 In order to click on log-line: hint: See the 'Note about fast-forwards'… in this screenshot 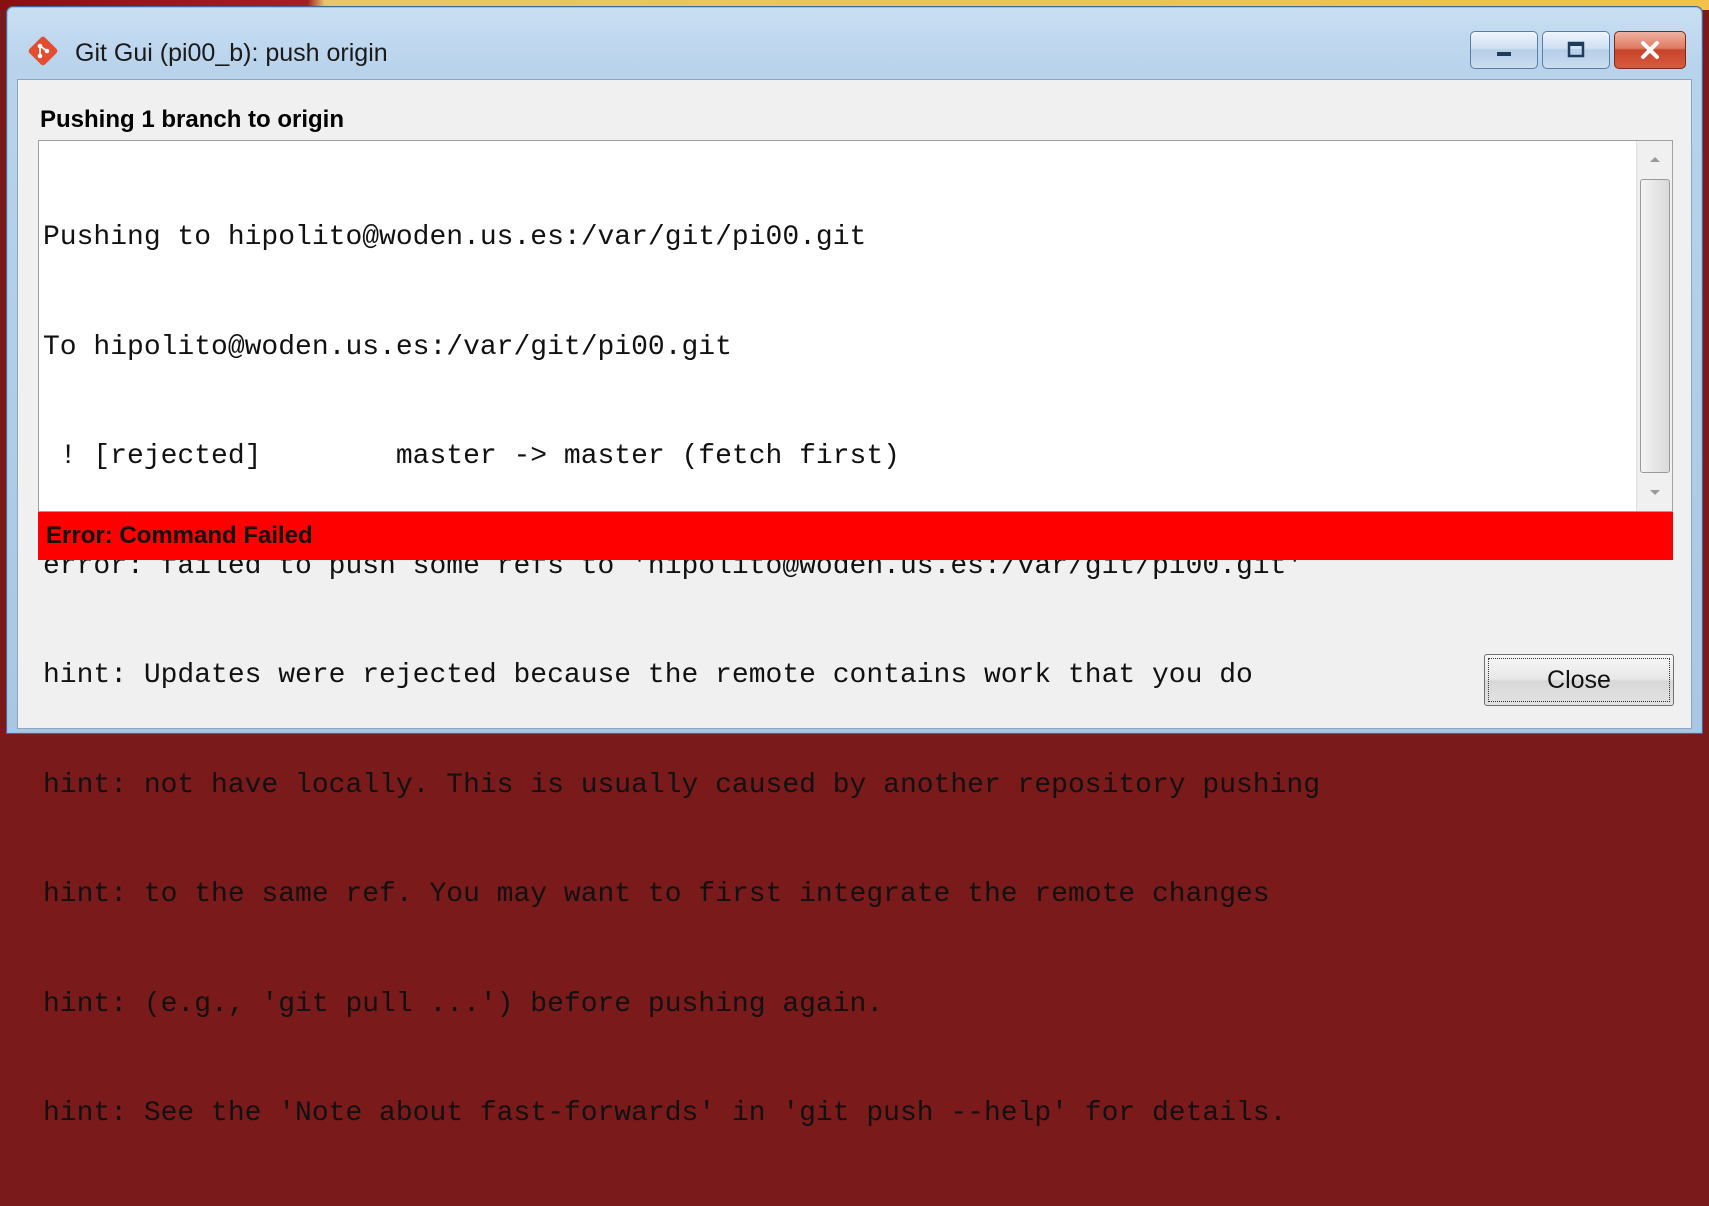, I will do `click(665, 1113)`.